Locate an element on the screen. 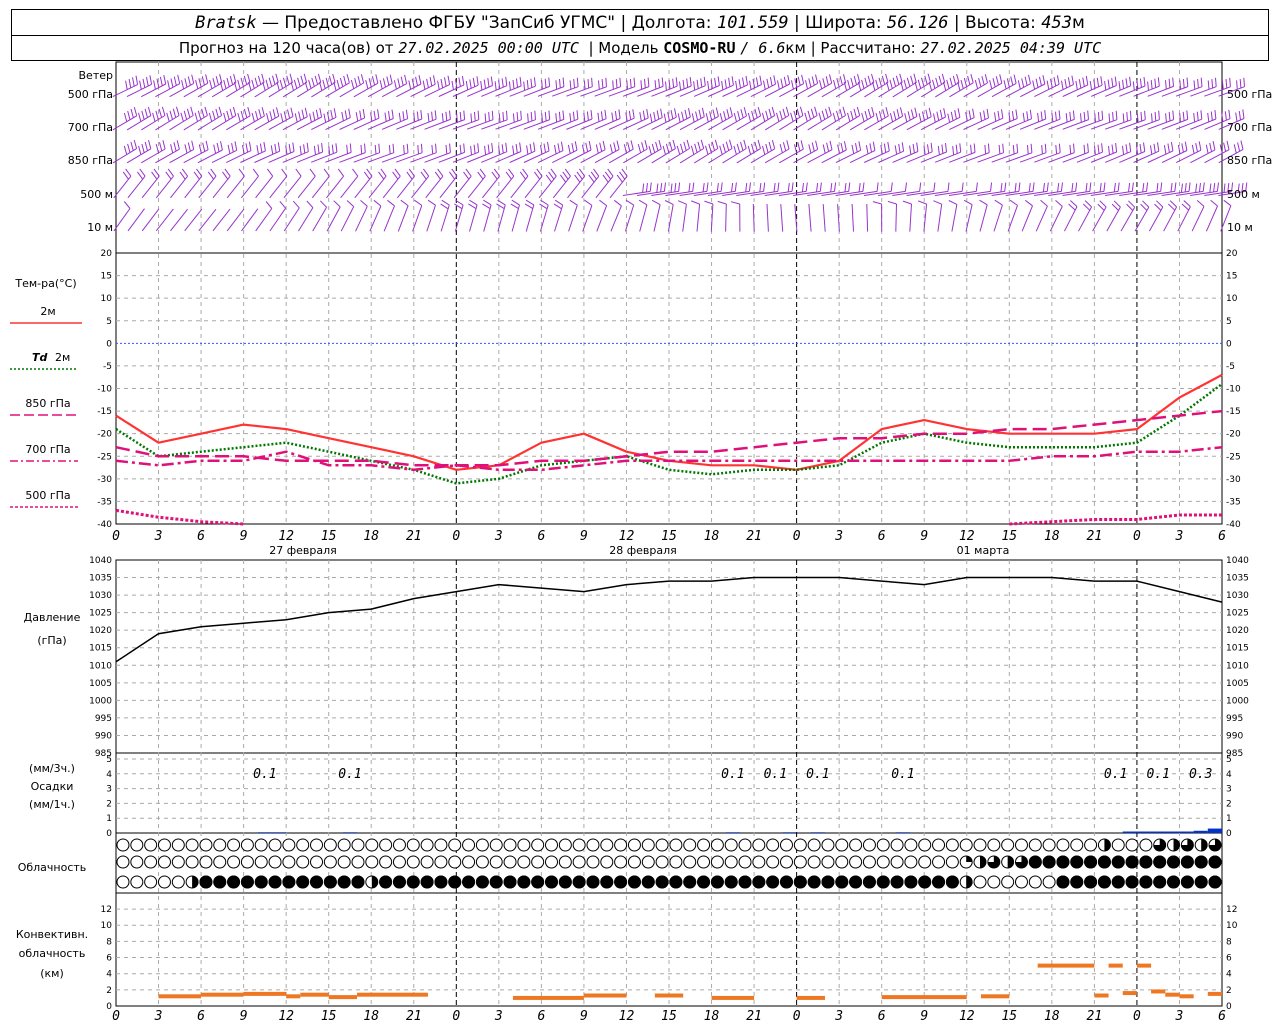 The height and width of the screenshot is (1024, 1280). pres-tick-left: 1020 is located at coordinates (100, 631).